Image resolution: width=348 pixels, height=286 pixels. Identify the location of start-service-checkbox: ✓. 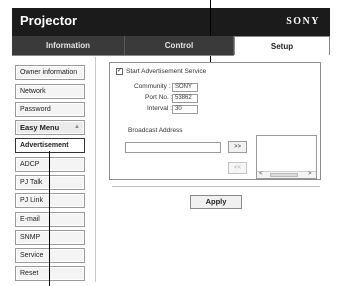
(119, 71).